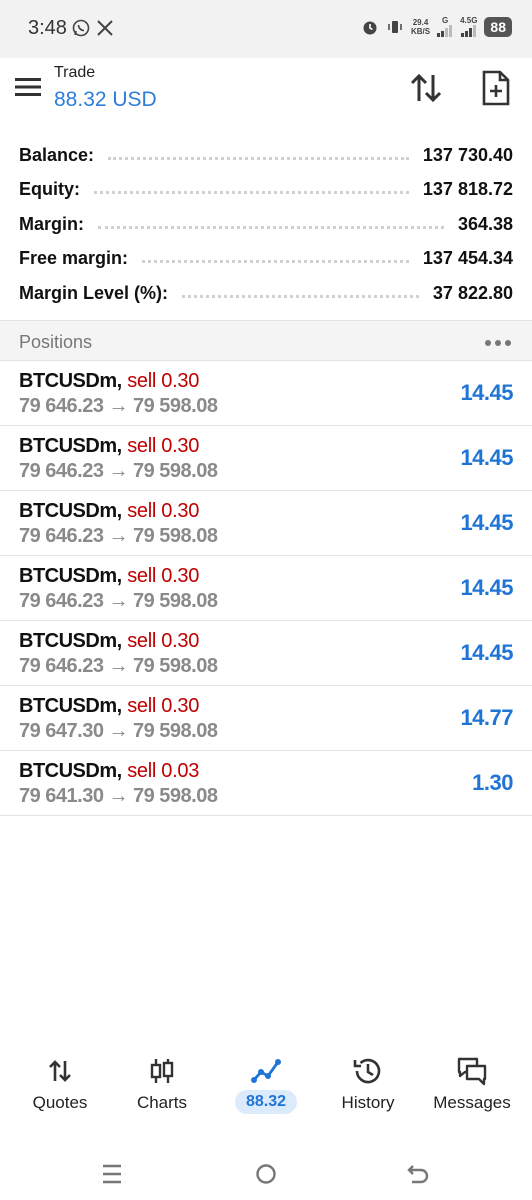 Image resolution: width=532 pixels, height=1200 pixels. I want to click on position-profit: 1.30, so click(492, 782).